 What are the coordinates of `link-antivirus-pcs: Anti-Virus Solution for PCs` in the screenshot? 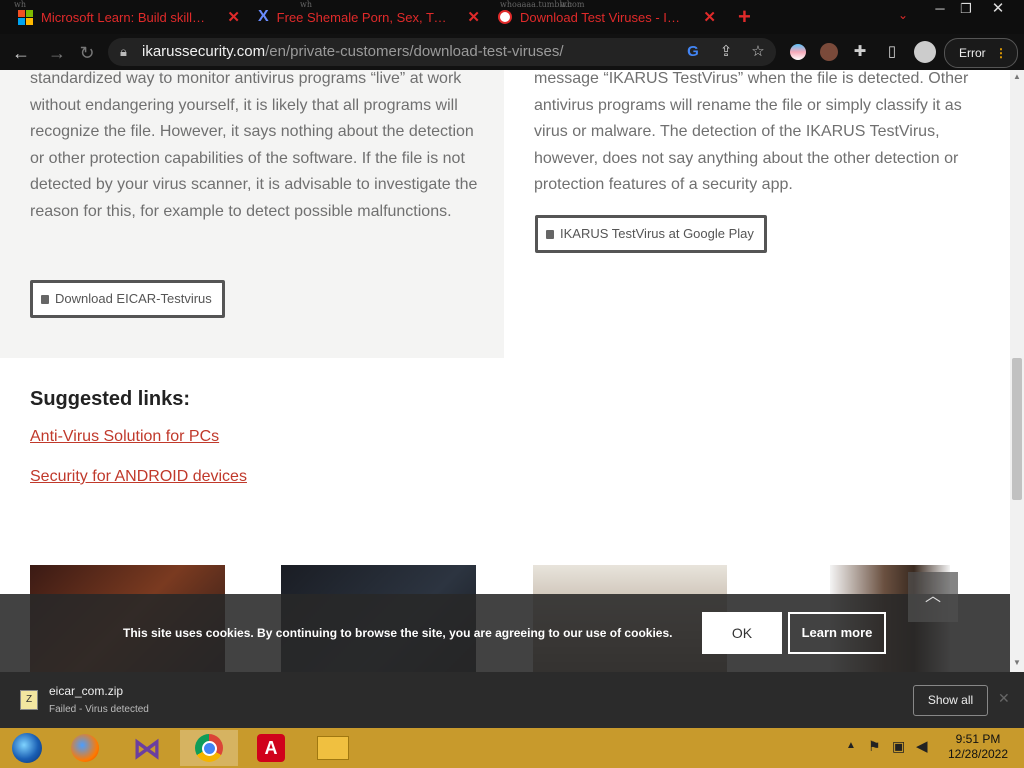 It's located at (124, 437).